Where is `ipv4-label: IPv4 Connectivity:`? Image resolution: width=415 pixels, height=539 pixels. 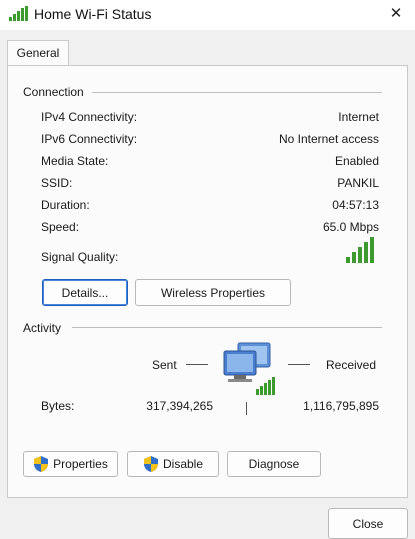 ipv4-label: IPv4 Connectivity: is located at coordinates (89, 117).